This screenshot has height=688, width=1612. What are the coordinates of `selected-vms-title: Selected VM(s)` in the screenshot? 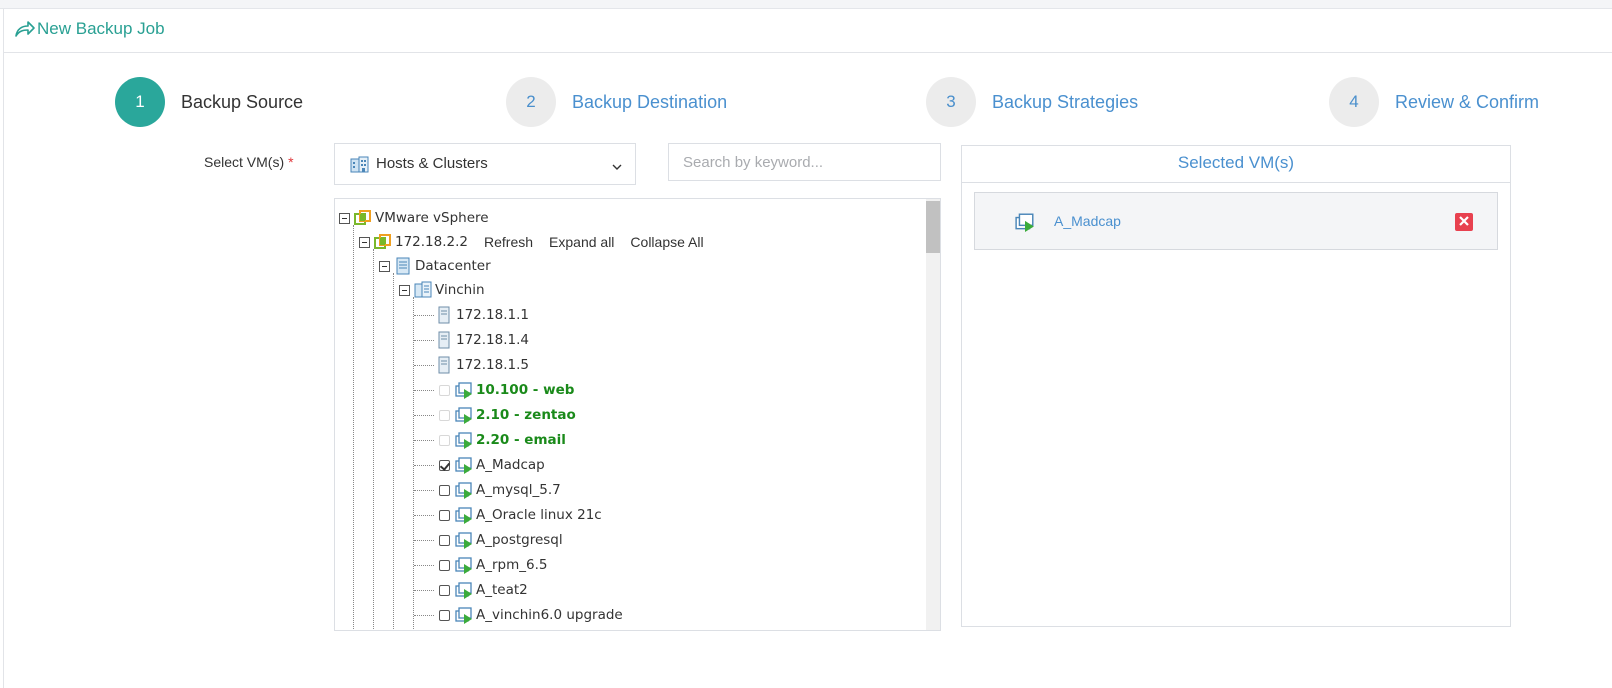 It's located at (1236, 164).